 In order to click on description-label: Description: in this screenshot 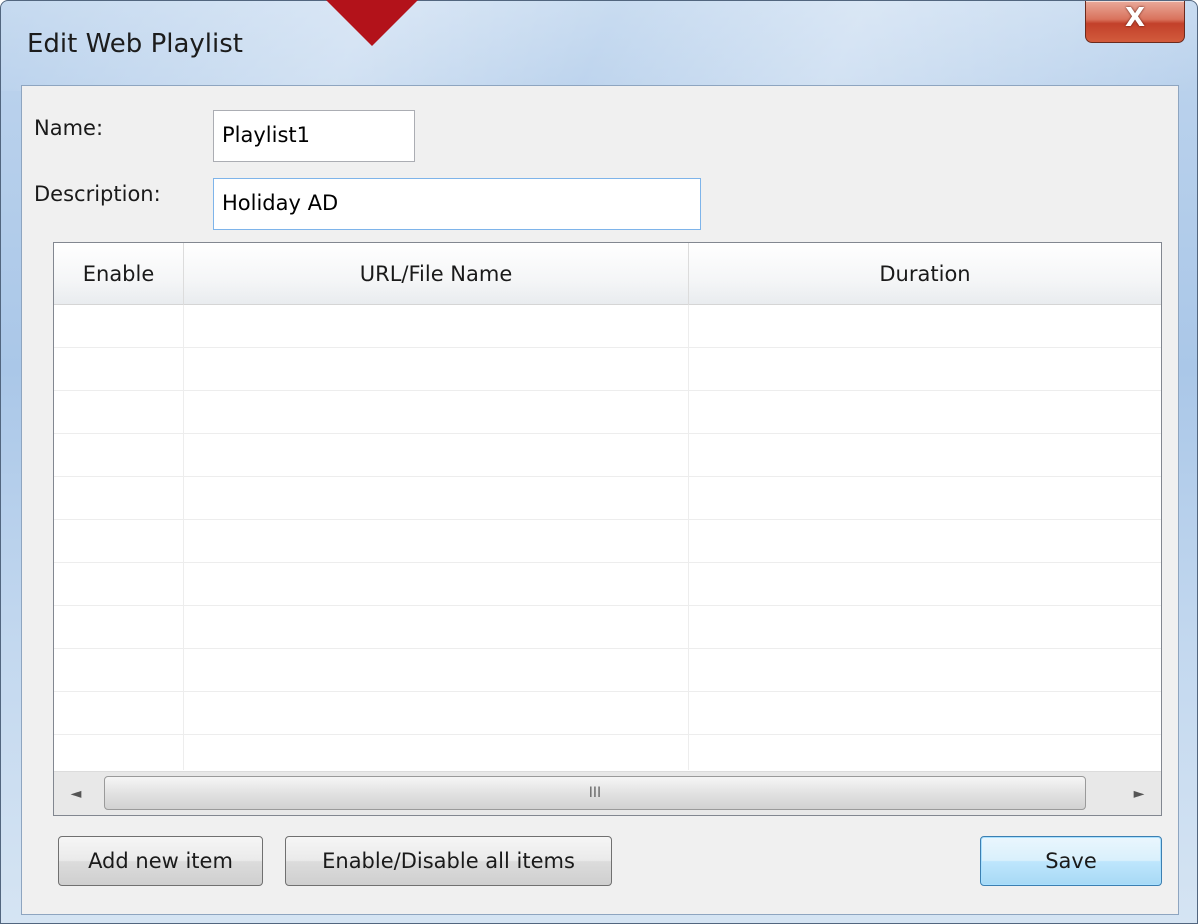, I will do `click(97, 194)`.